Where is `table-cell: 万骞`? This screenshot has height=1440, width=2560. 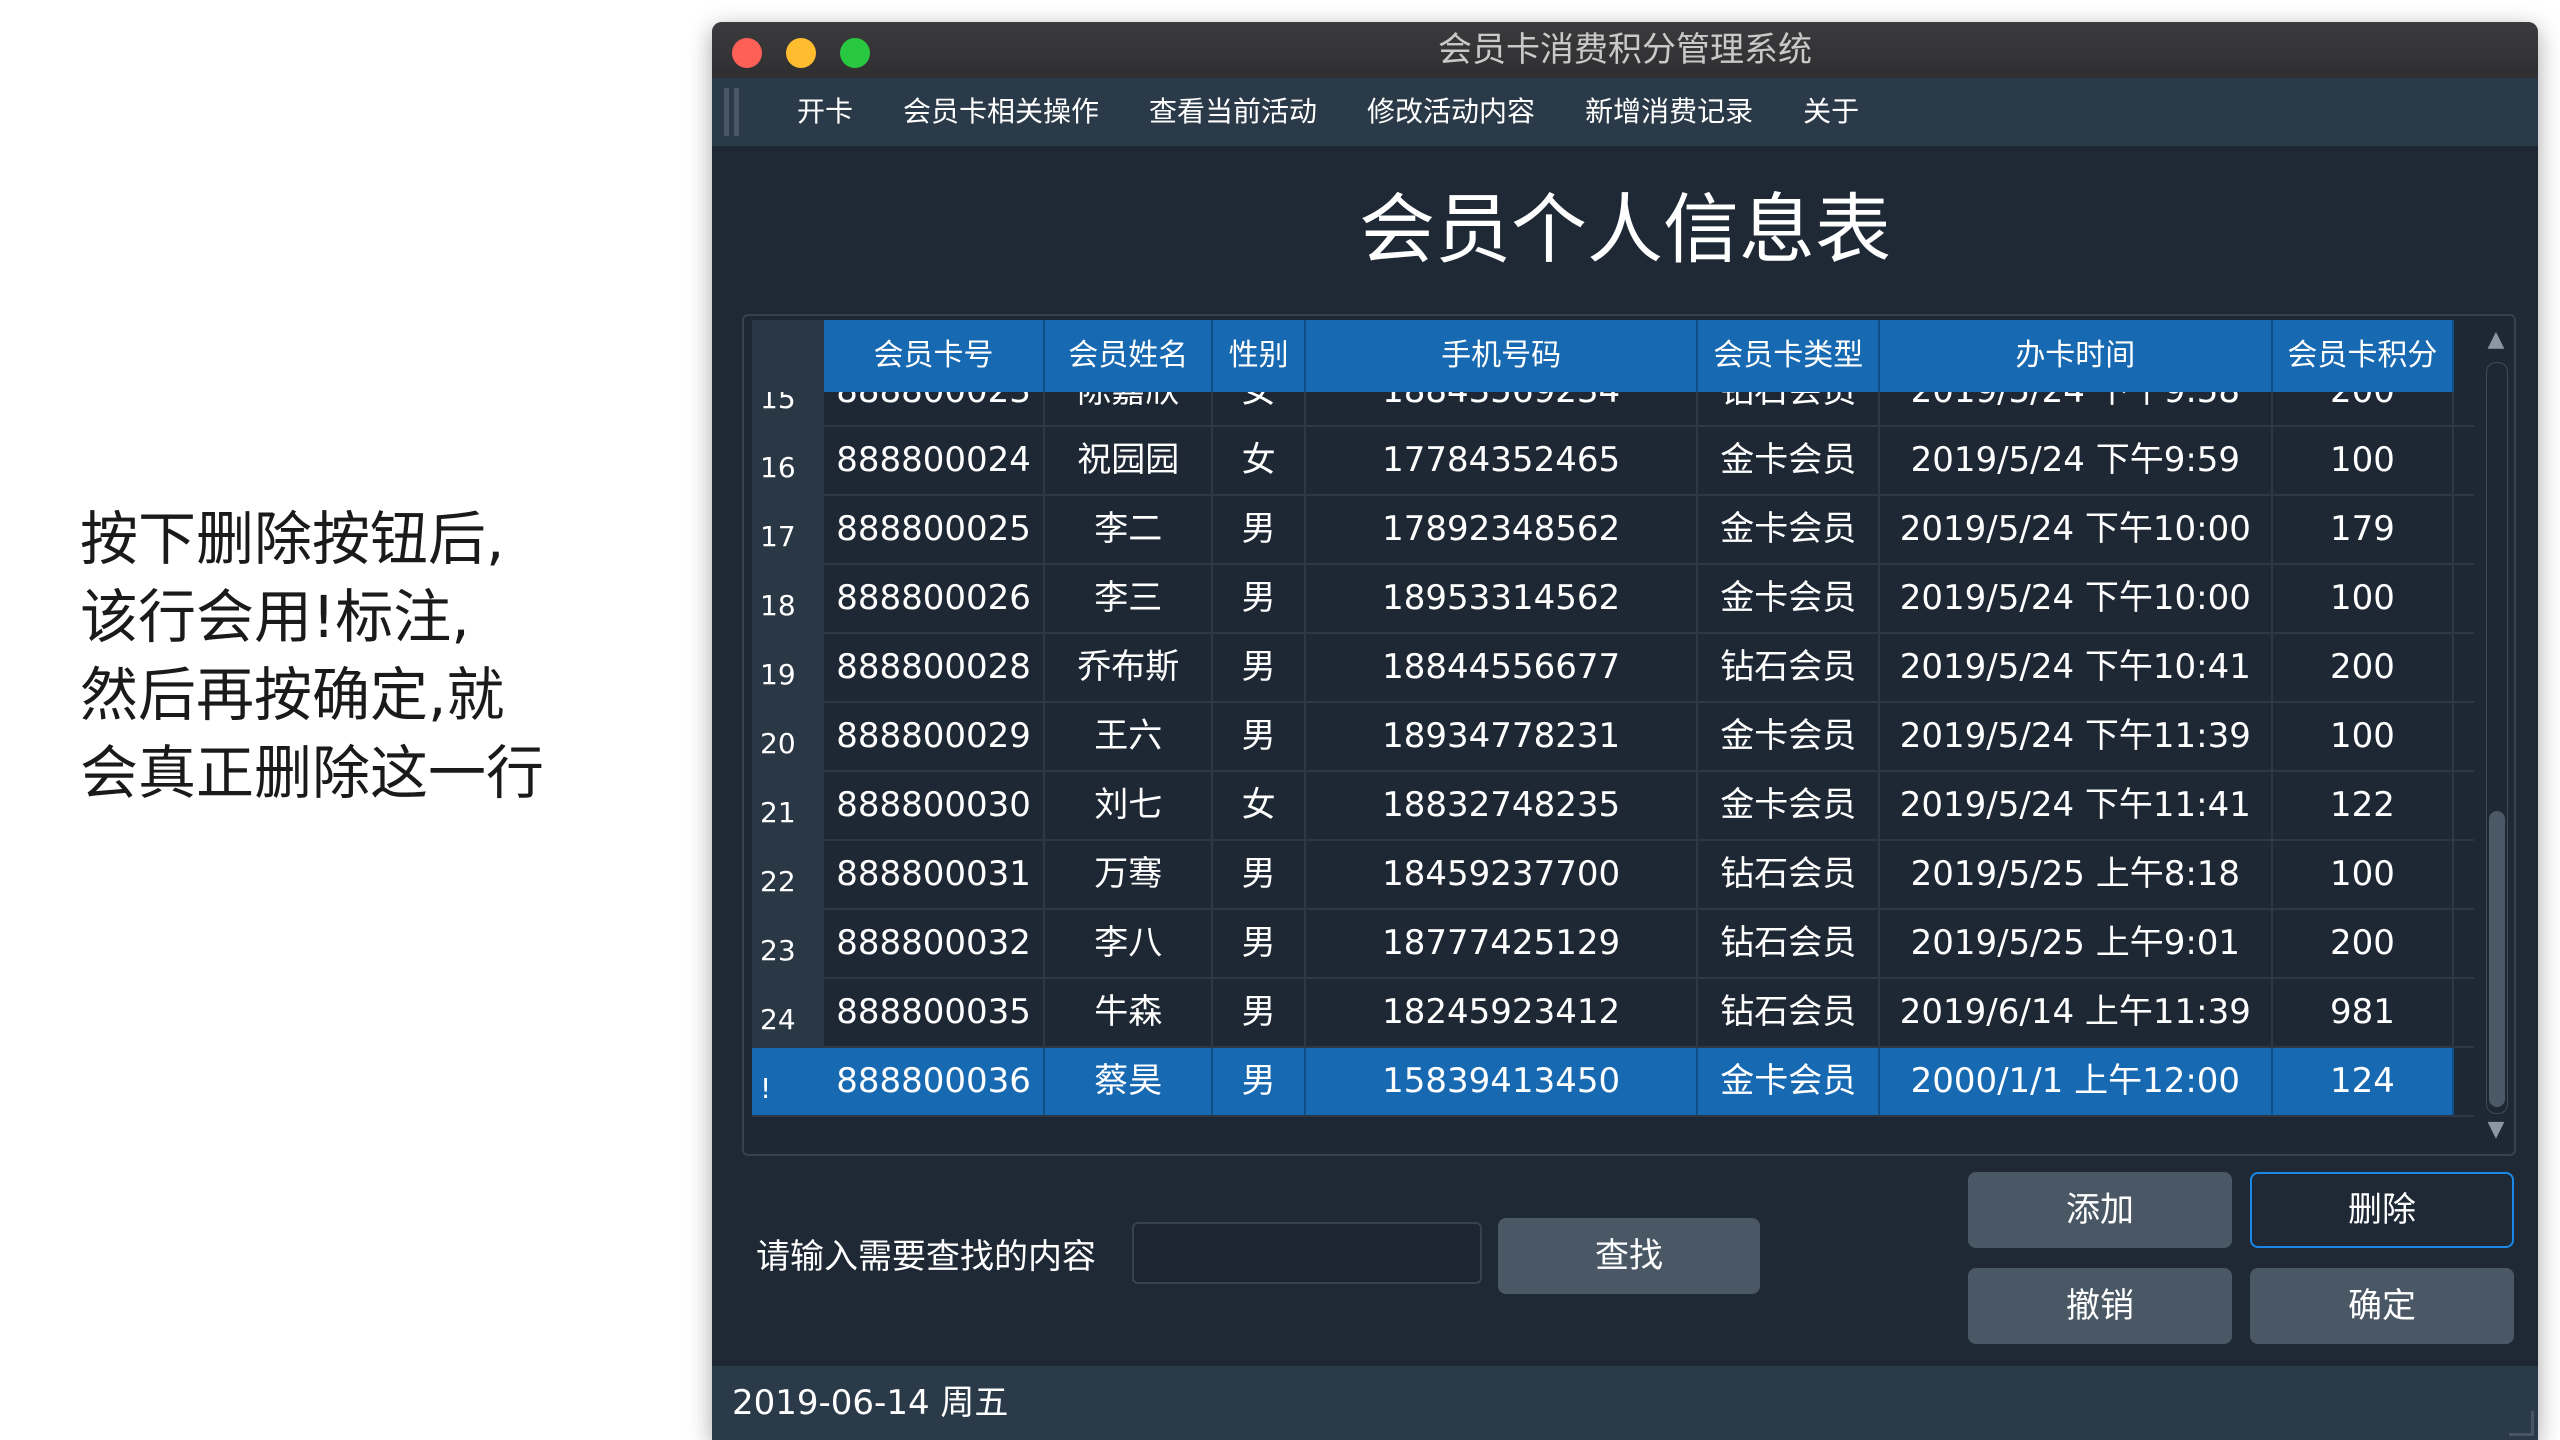
table-cell: 万骞 is located at coordinates (1129, 874).